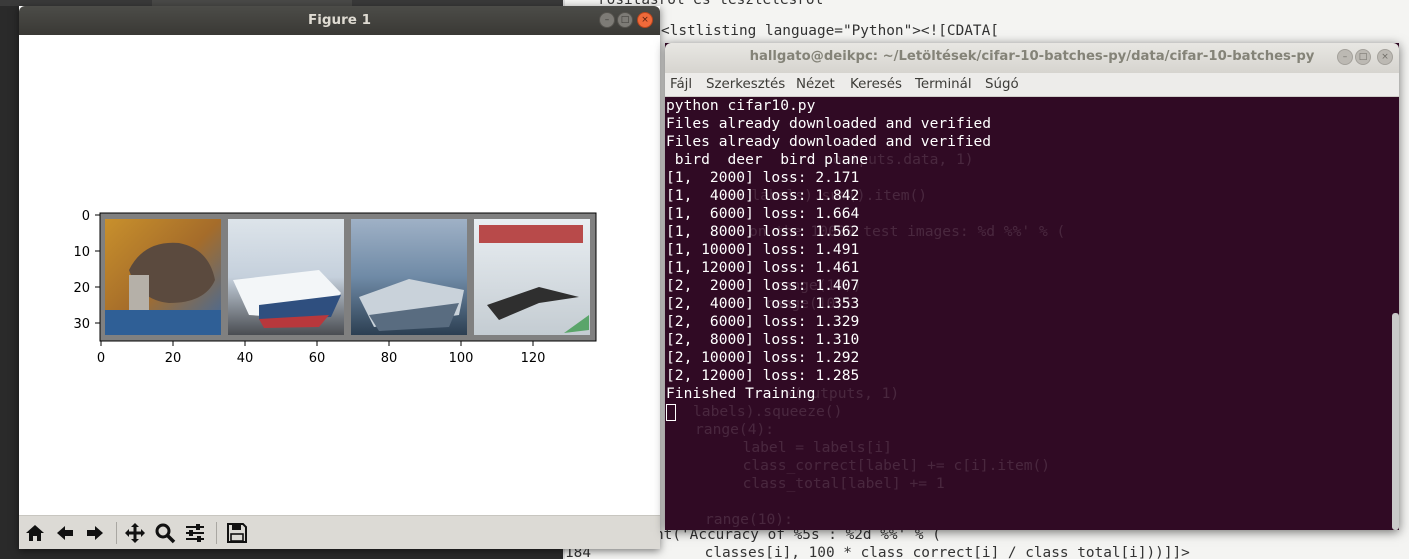  What do you see at coordinates (195, 533) in the screenshot?
I see `configure-subplots-icon` at bounding box center [195, 533].